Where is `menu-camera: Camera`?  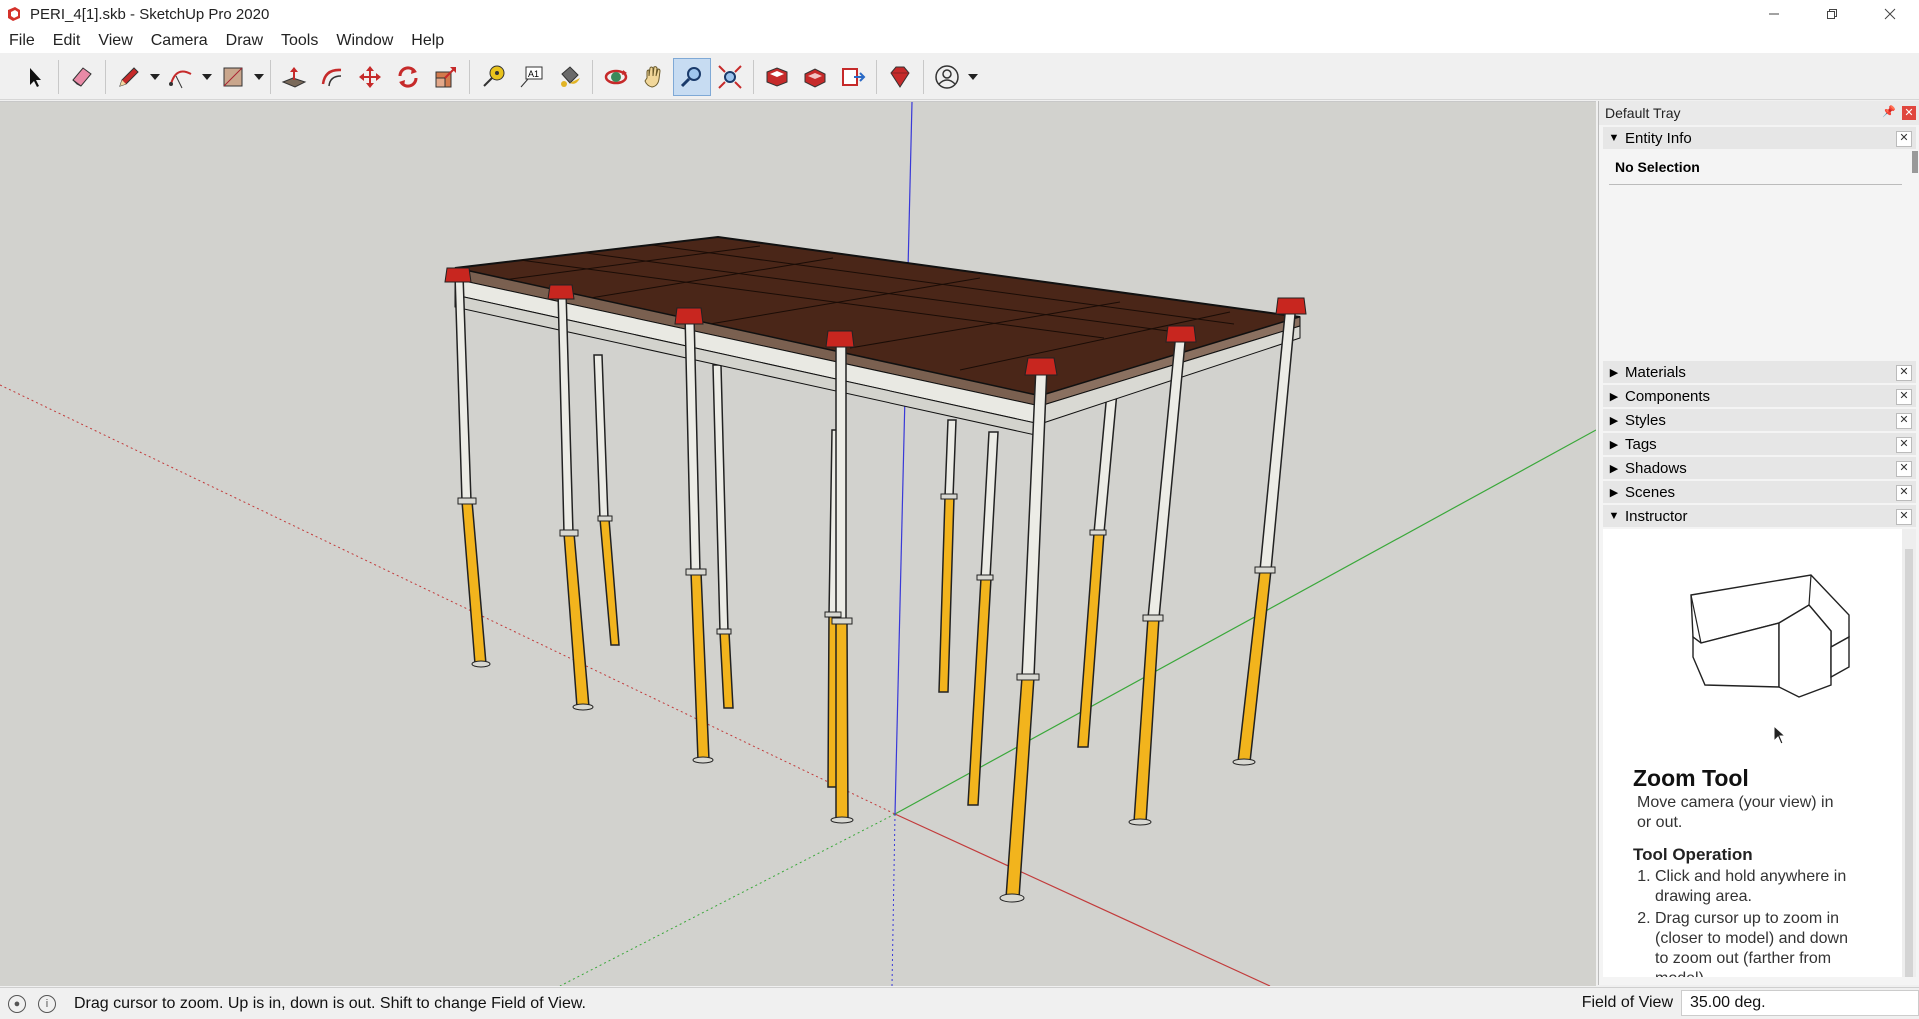 menu-camera: Camera is located at coordinates (179, 41).